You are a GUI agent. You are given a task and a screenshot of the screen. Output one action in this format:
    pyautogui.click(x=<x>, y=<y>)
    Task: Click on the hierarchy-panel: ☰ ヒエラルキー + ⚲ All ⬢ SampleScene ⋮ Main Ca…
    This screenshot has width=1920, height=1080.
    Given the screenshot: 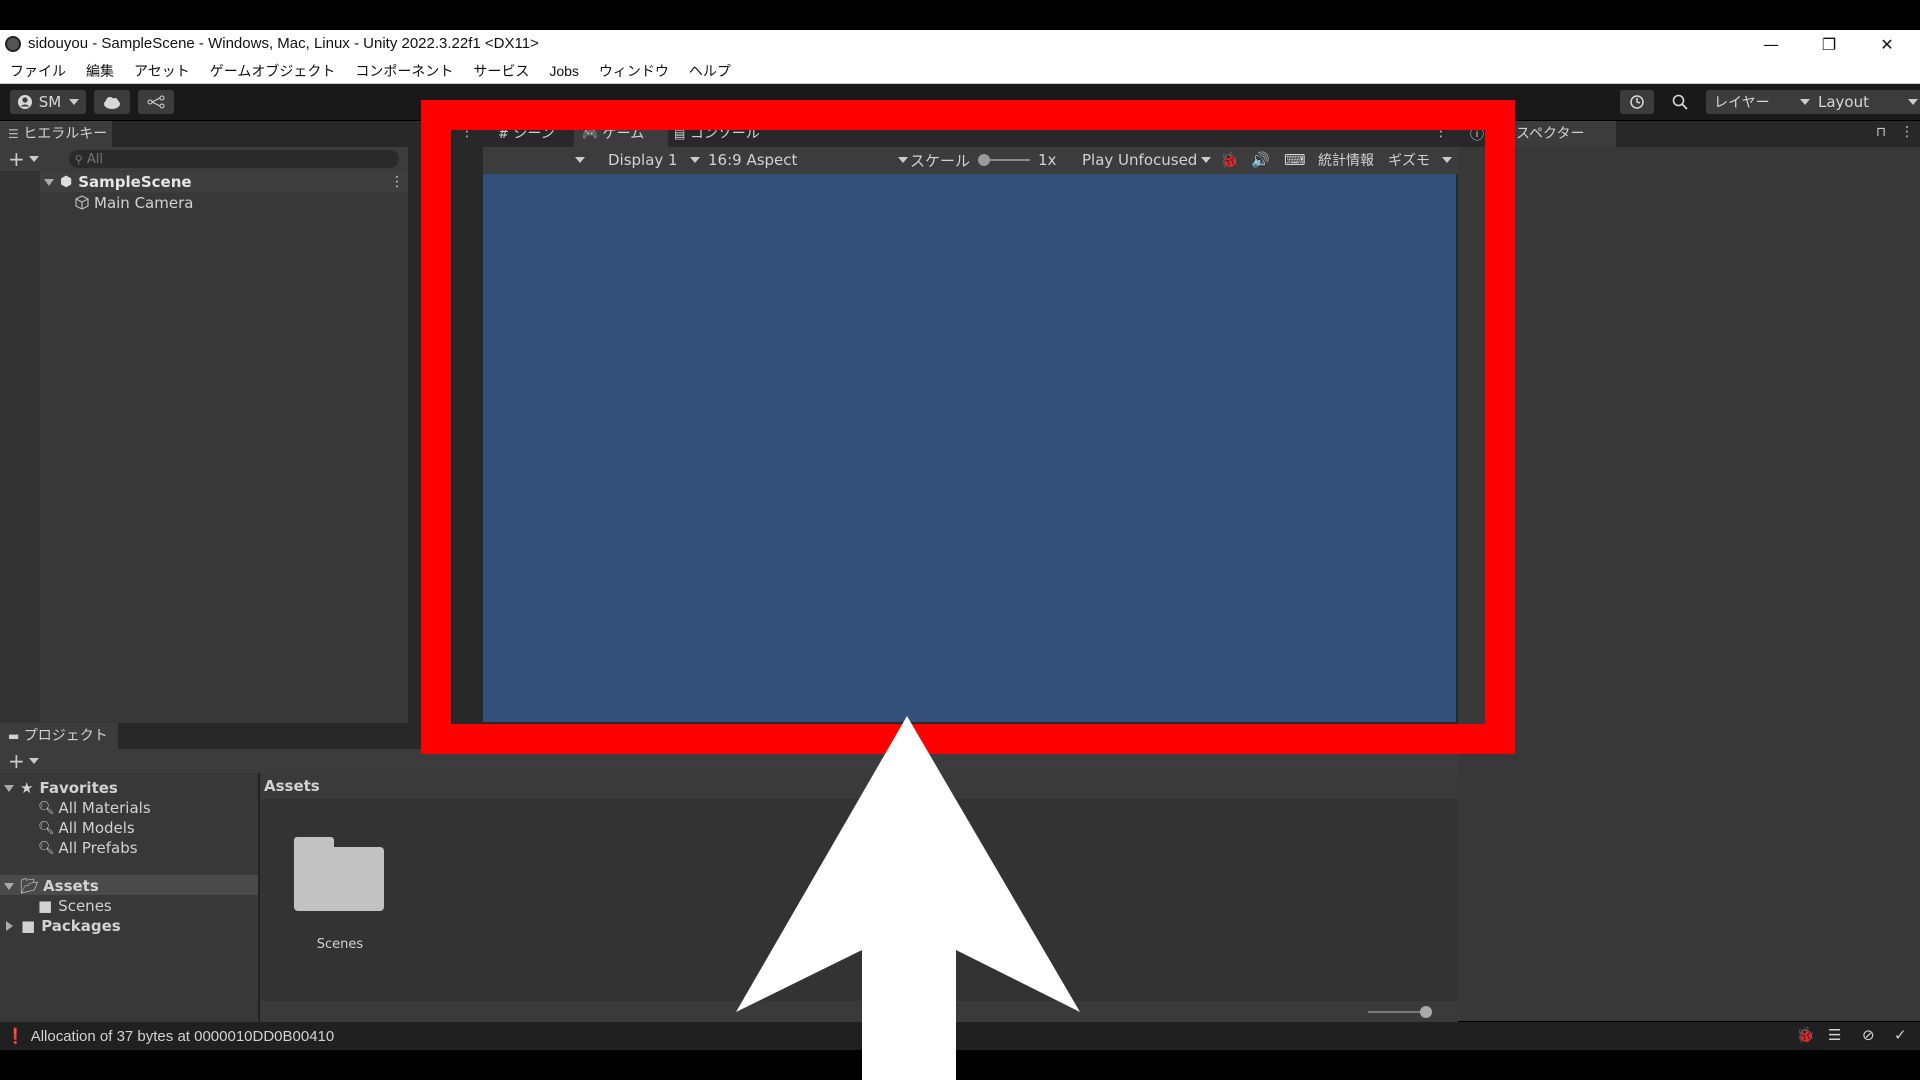 What is the action you would take?
    pyautogui.click(x=204, y=422)
    